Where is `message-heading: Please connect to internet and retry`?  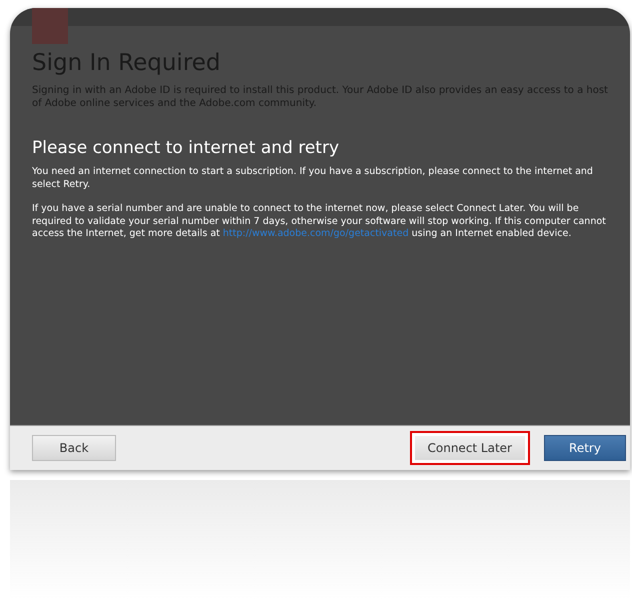 message-heading: Please connect to internet and retry is located at coordinates (186, 148).